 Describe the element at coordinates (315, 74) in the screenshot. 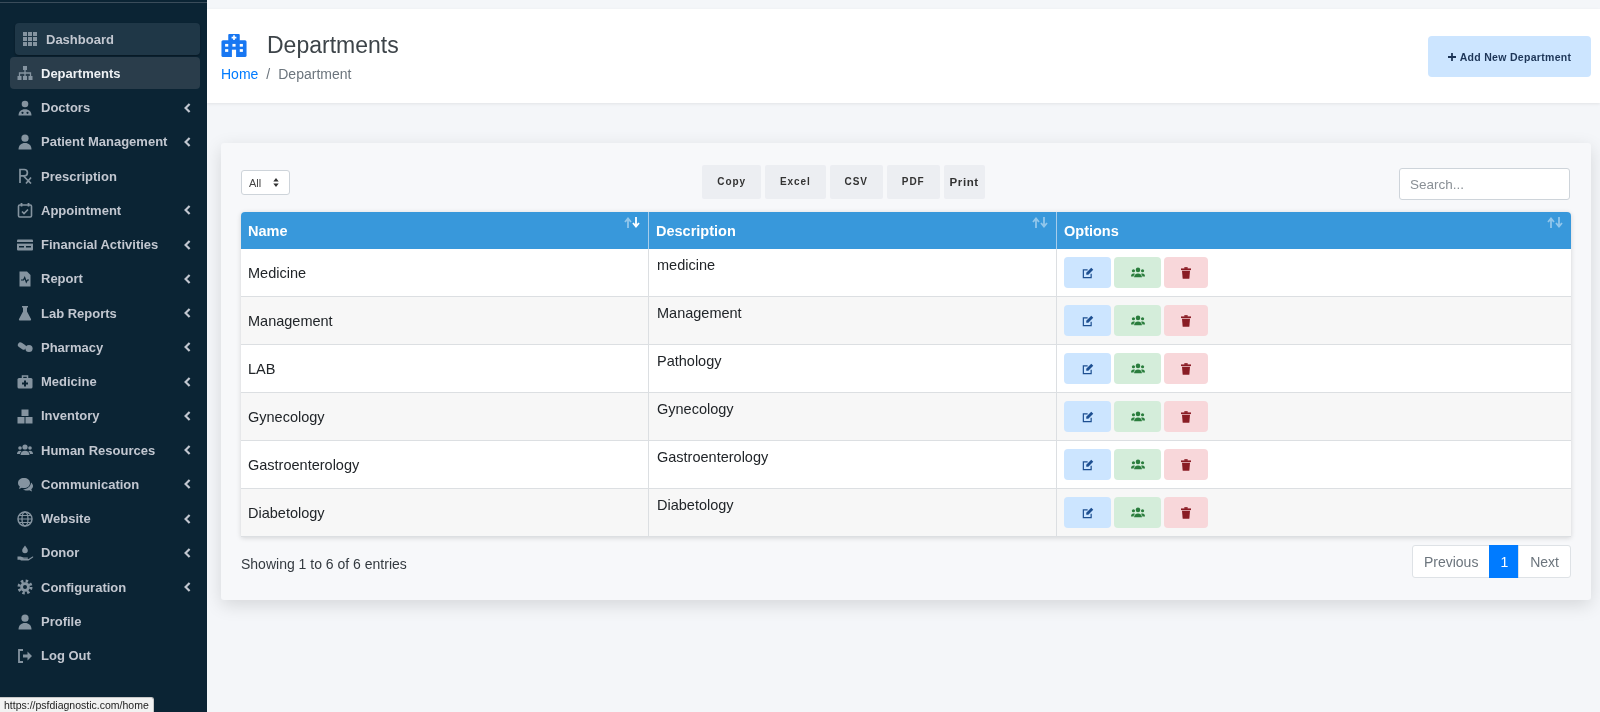

I see `breadcrumb-current: Department` at that location.